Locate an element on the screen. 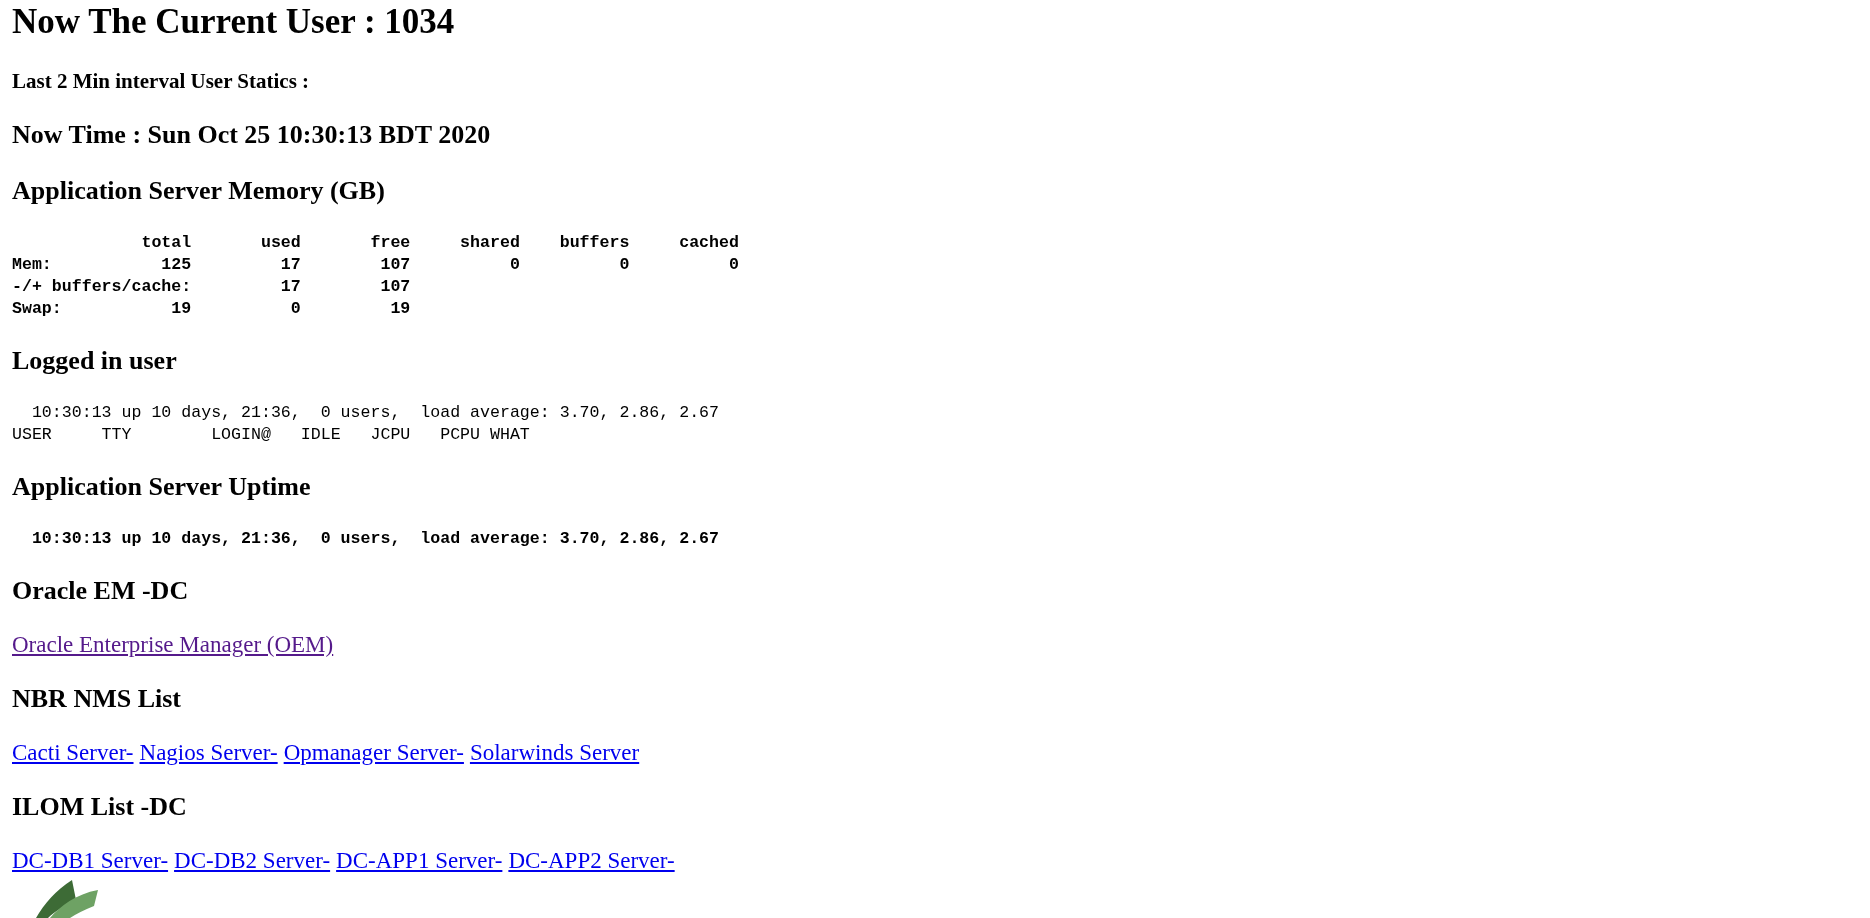  link: DC-DB1 Server- is located at coordinates (90, 861).